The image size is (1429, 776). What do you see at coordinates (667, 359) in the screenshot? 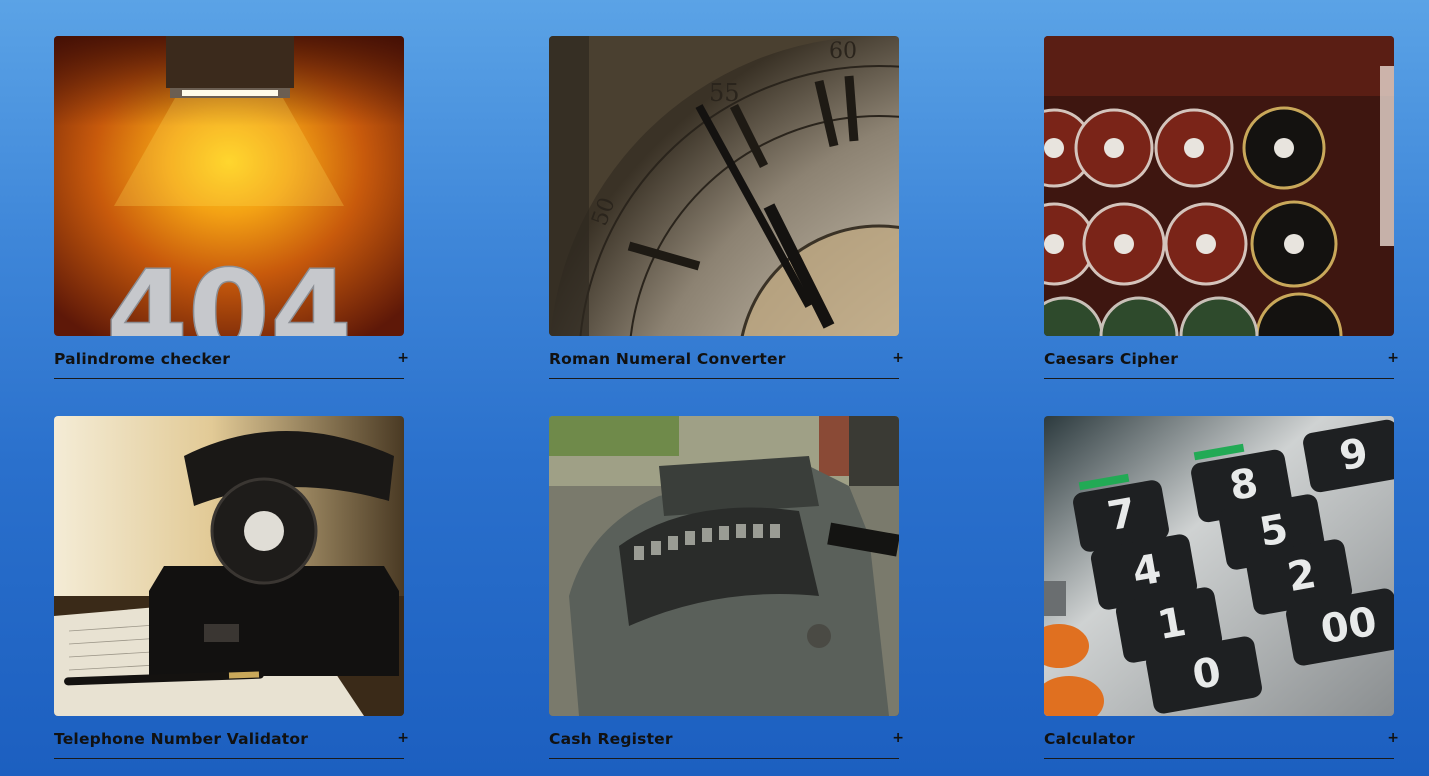
I see `project-title: Roman Numeral Converter` at bounding box center [667, 359].